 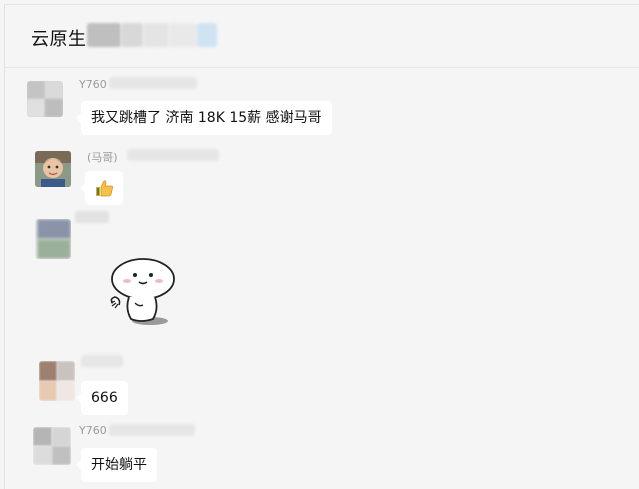 I want to click on message-bubble, so click(x=101, y=188).